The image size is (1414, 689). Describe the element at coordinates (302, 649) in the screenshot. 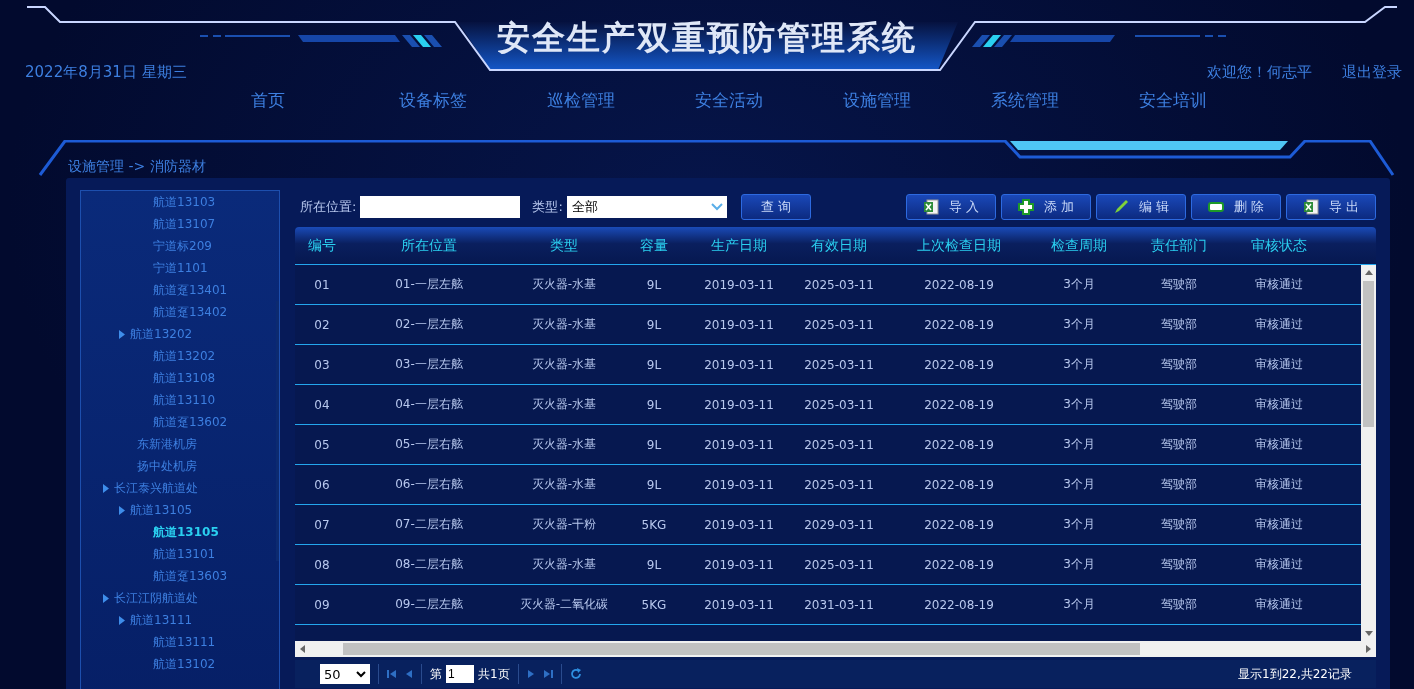

I see `scroll-left-icon` at that location.